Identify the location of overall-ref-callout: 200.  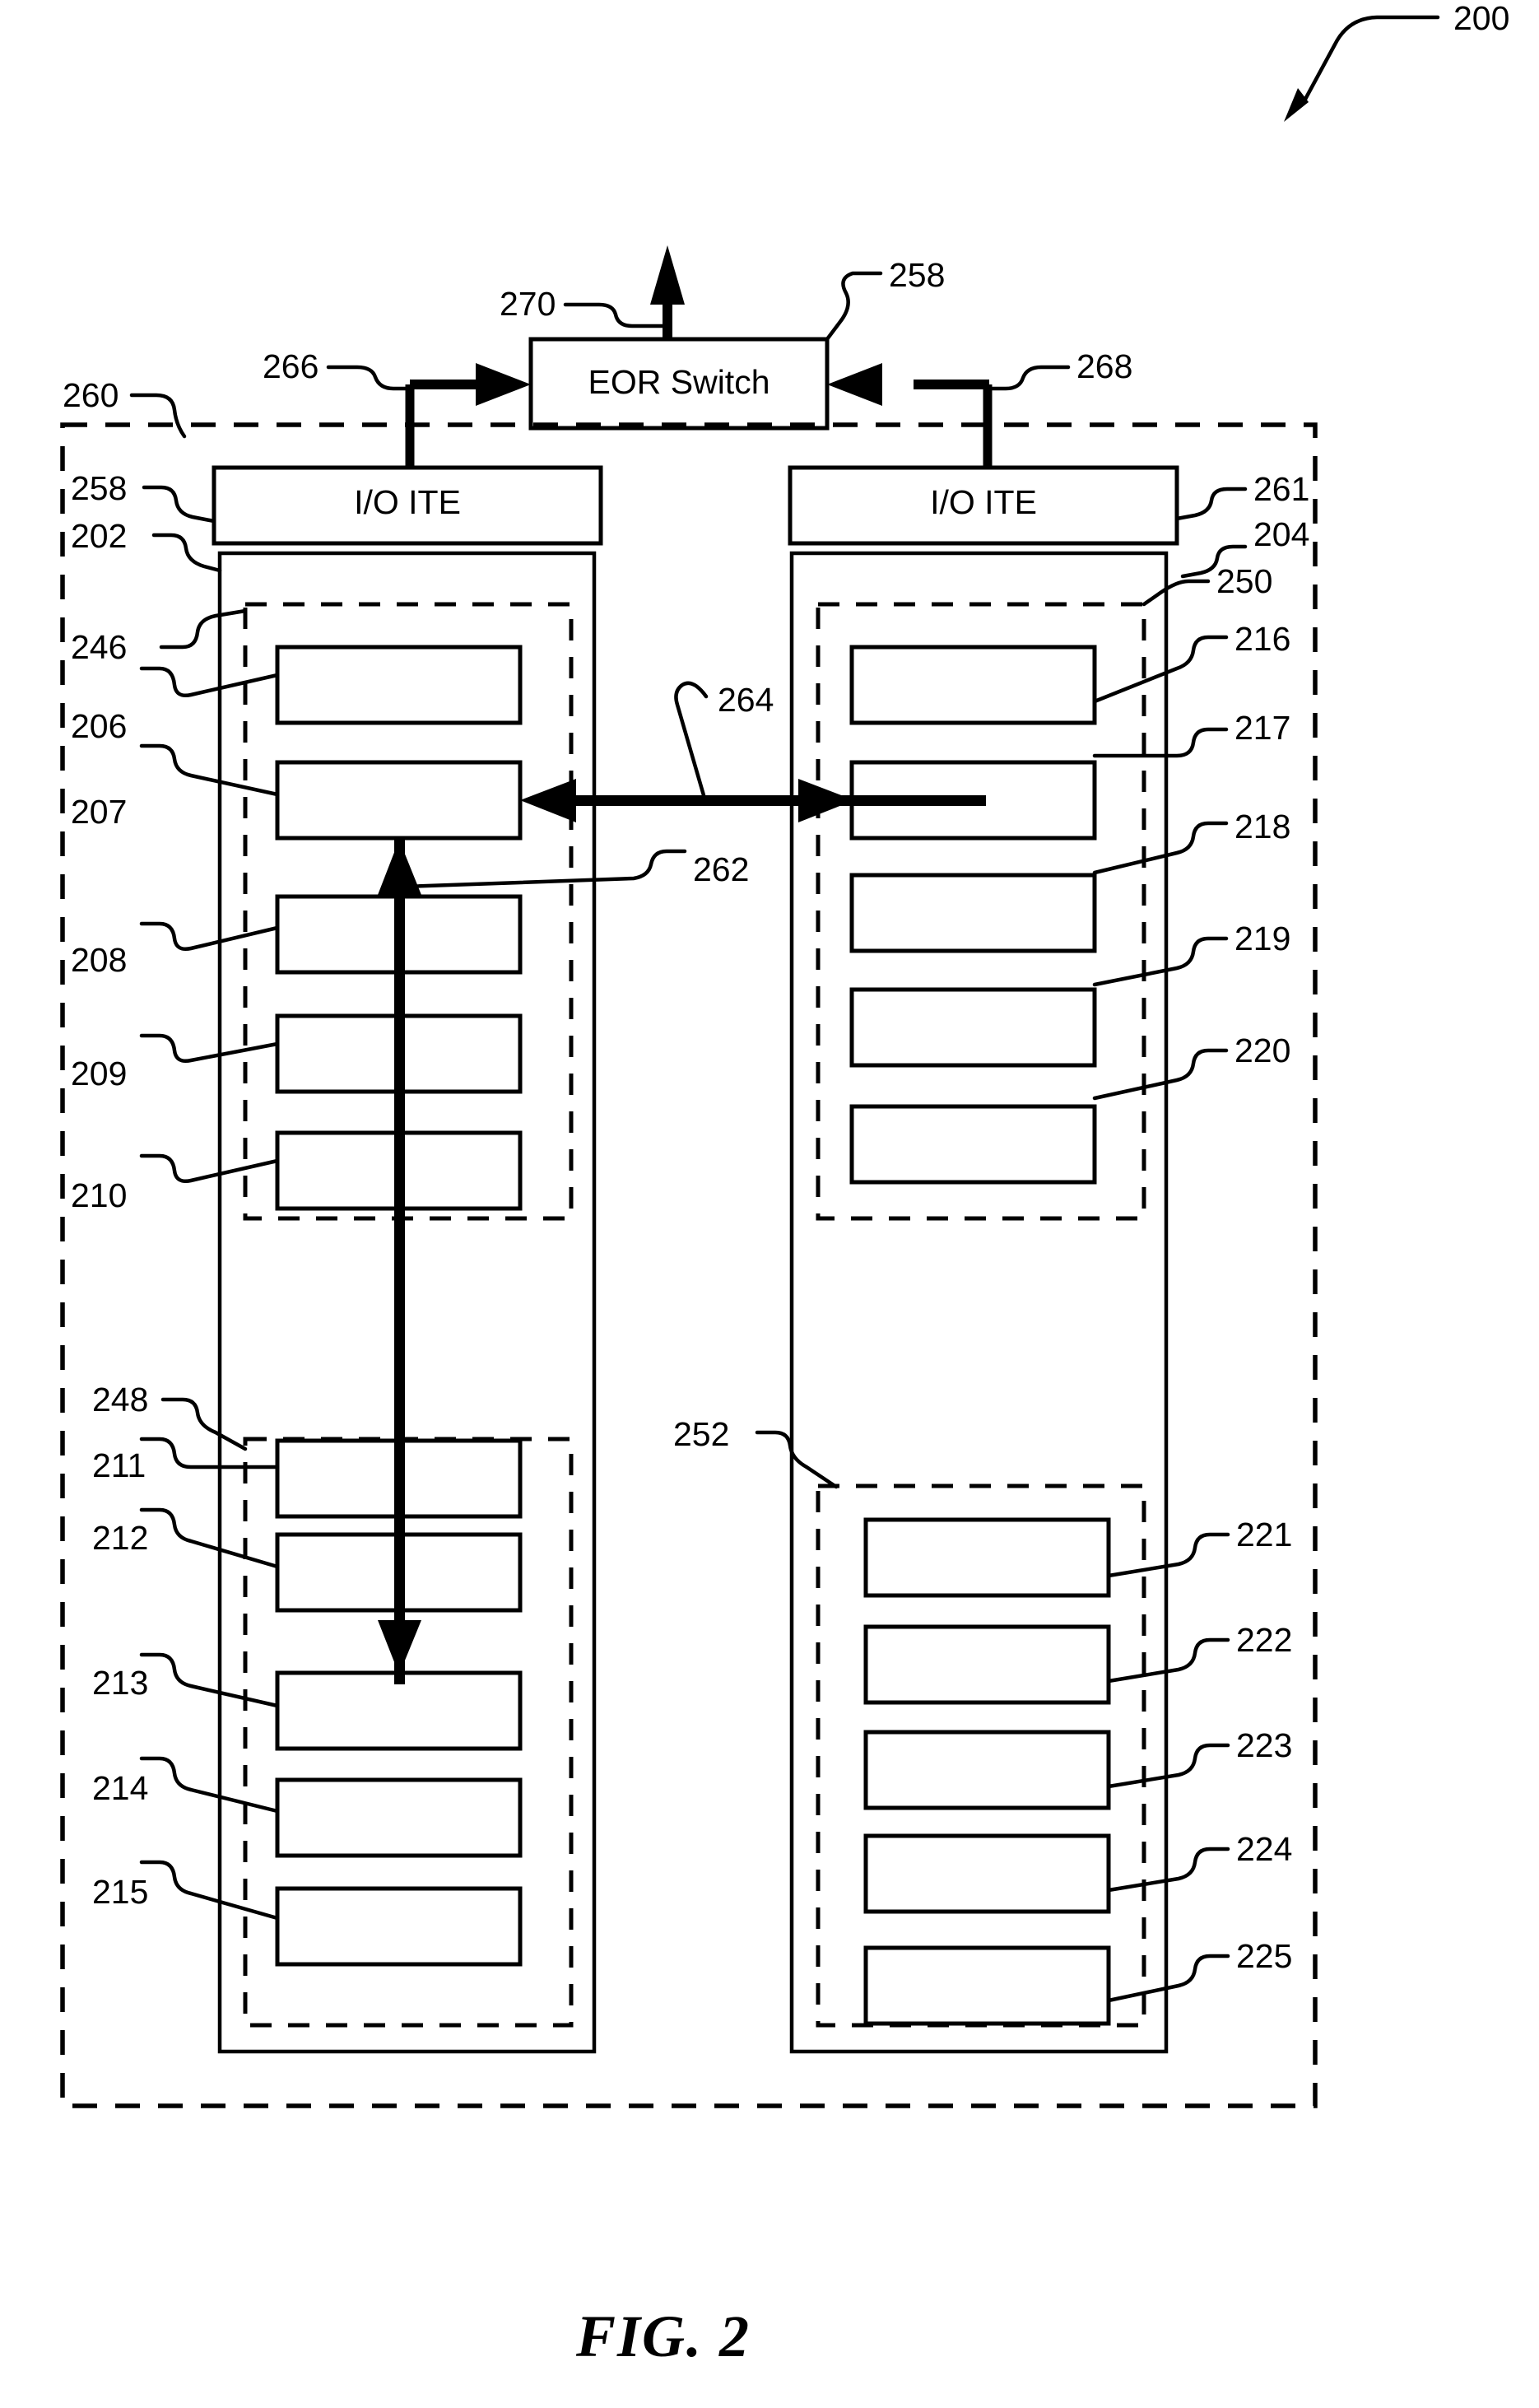
(1396, 61).